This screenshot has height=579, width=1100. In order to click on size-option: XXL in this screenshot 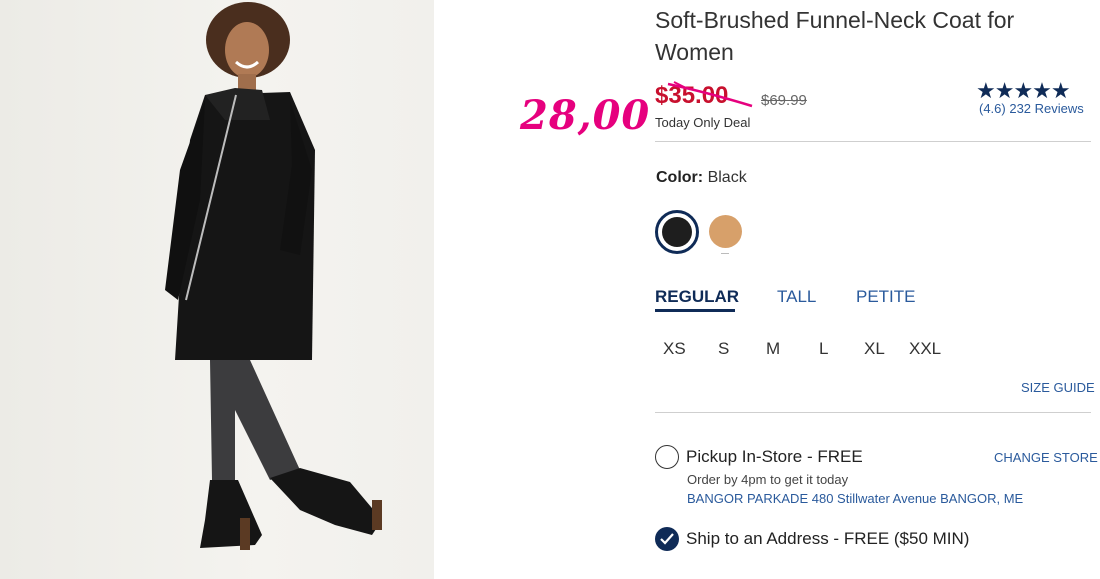, I will do `click(925, 349)`.